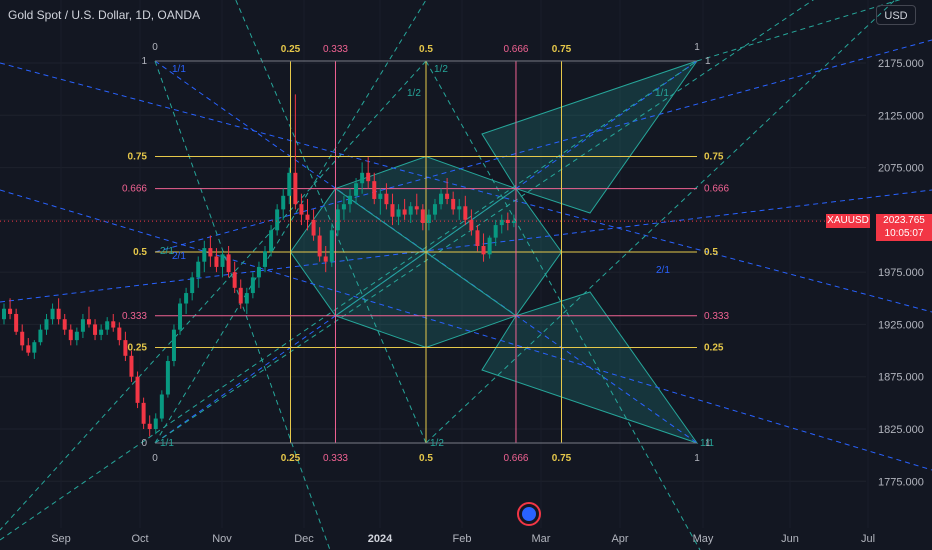 The width and height of the screenshot is (932, 550). Describe the element at coordinates (529, 514) in the screenshot. I see `flag-icon-inner` at that location.